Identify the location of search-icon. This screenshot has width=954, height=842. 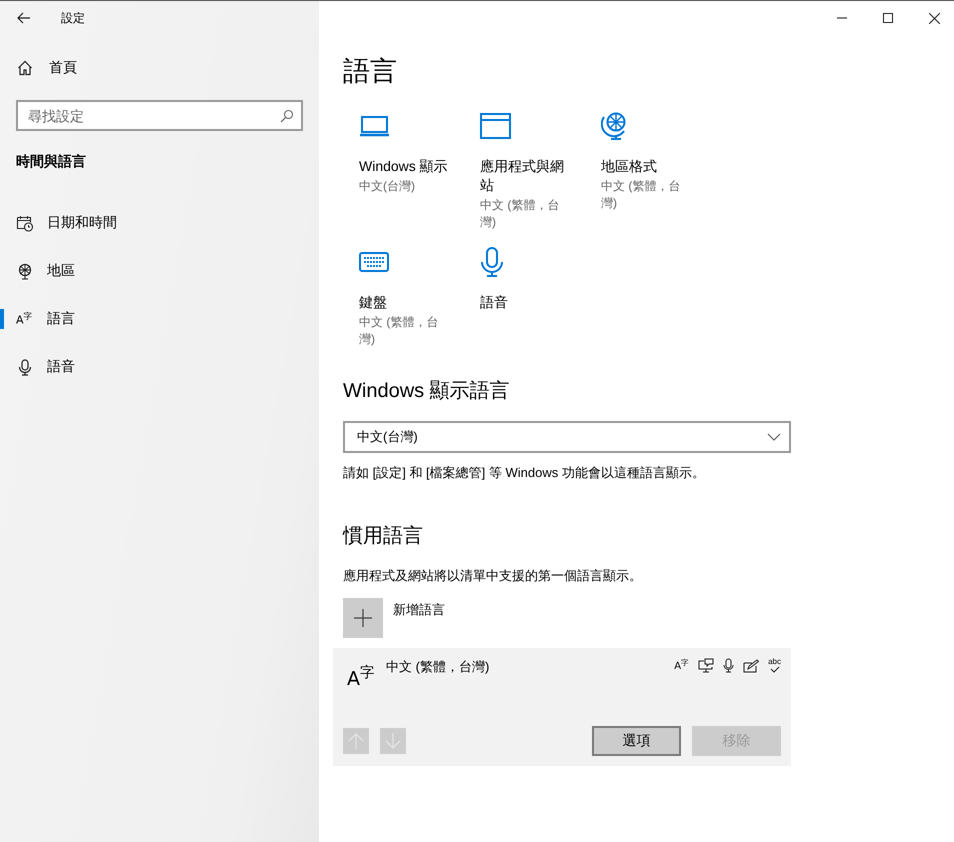
(287, 116).